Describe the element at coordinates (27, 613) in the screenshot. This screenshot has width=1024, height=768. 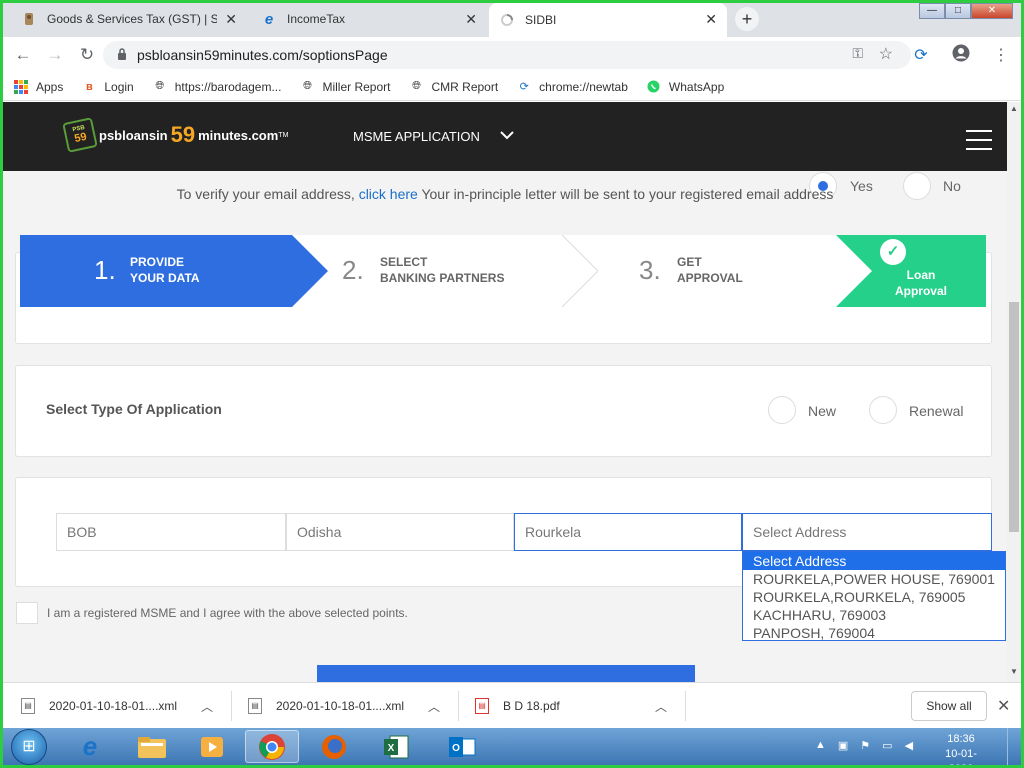
I see `agree-checkbox` at that location.